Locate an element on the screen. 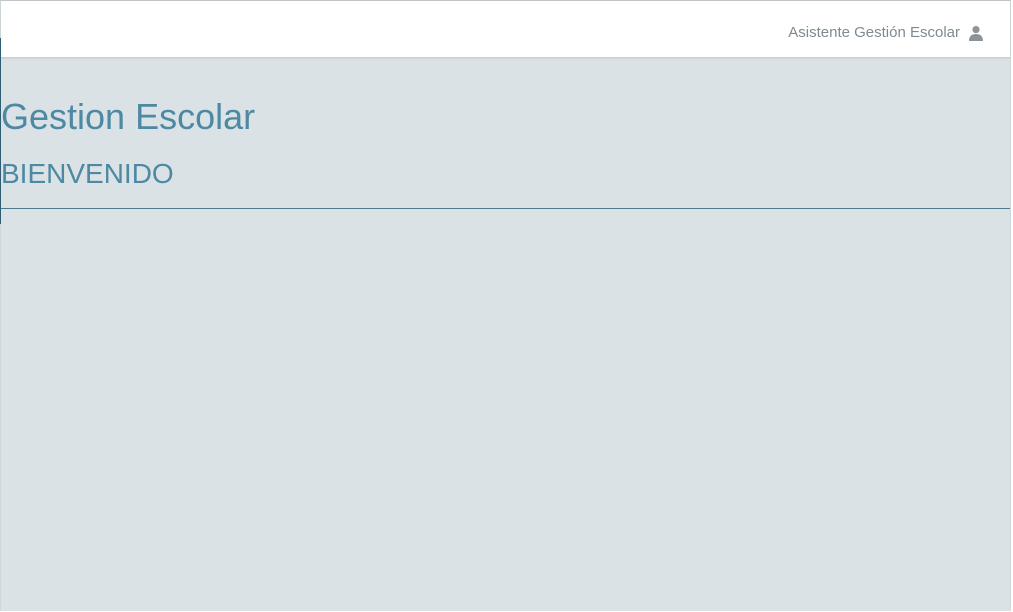 The image size is (1013, 612). section-divider is located at coordinates (505, 208).